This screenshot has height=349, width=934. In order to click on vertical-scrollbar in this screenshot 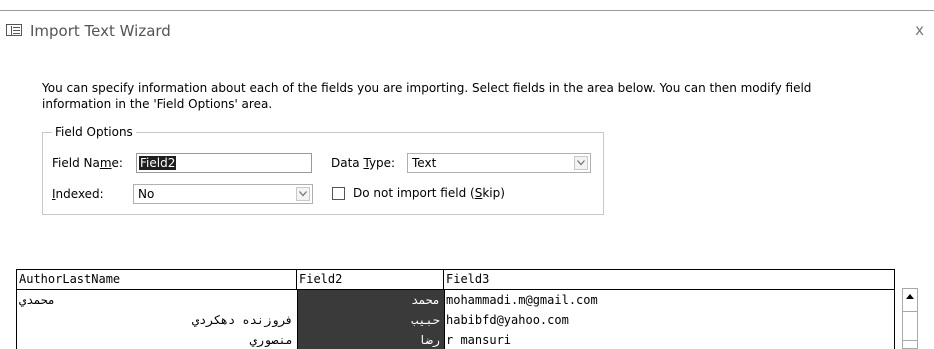, I will do `click(910, 318)`.